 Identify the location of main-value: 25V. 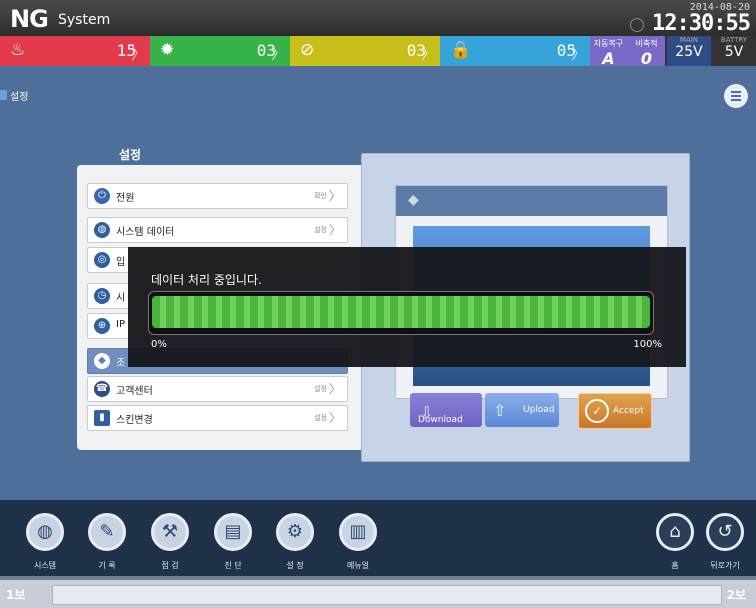
(689, 52).